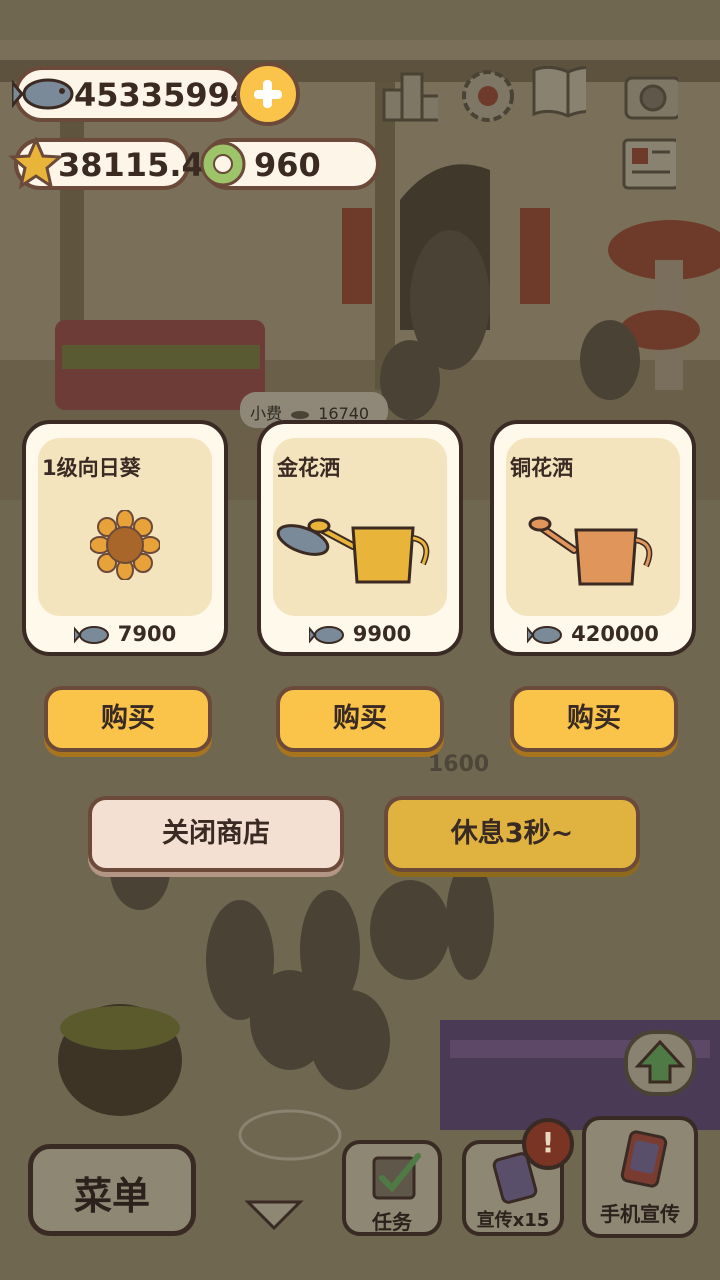 The height and width of the screenshot is (1280, 720). I want to click on close-shop-button: 关闭商店, so click(216, 834).